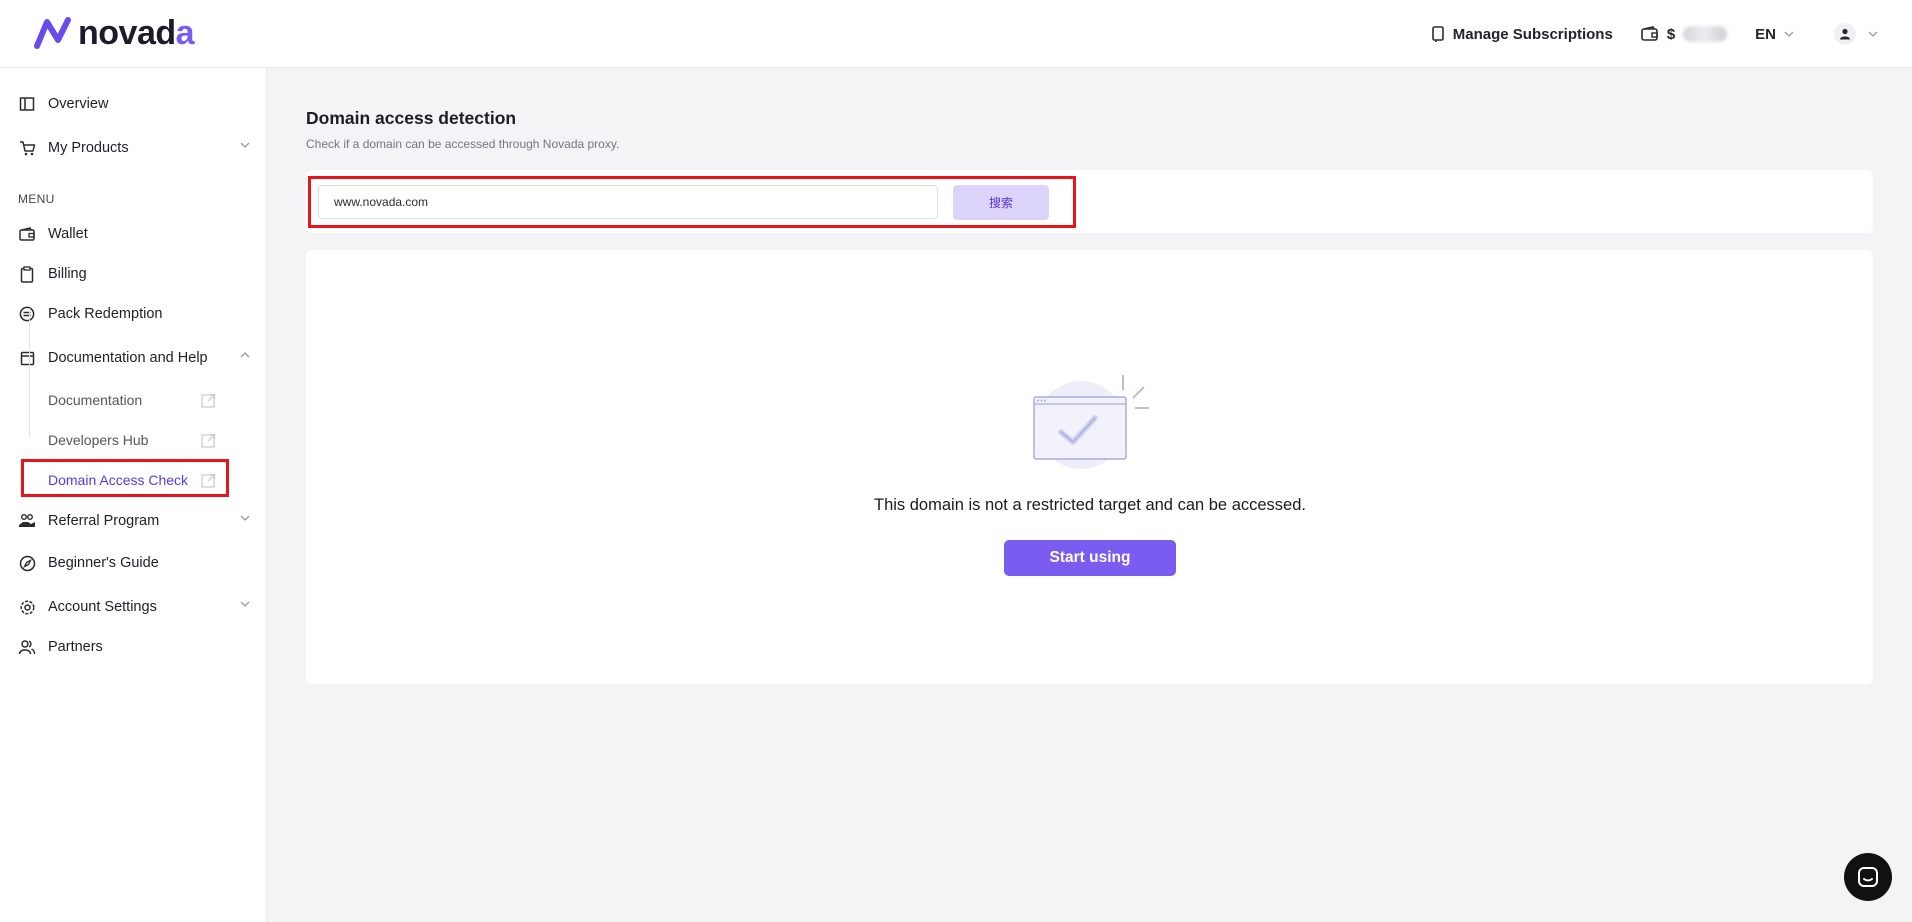 Image resolution: width=1912 pixels, height=922 pixels. Describe the element at coordinates (132, 400) in the screenshot. I see `sidebar-item-documentation: Documentation` at that location.